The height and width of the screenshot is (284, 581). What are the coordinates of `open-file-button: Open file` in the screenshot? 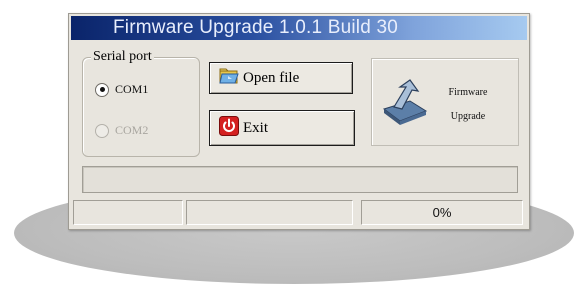 It's located at (281, 78).